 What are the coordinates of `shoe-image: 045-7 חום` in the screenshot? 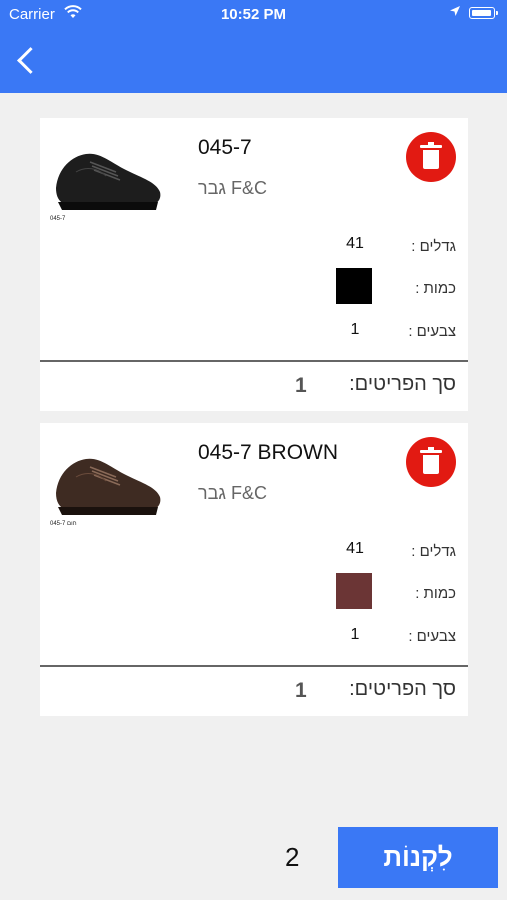 It's located at (105, 492).